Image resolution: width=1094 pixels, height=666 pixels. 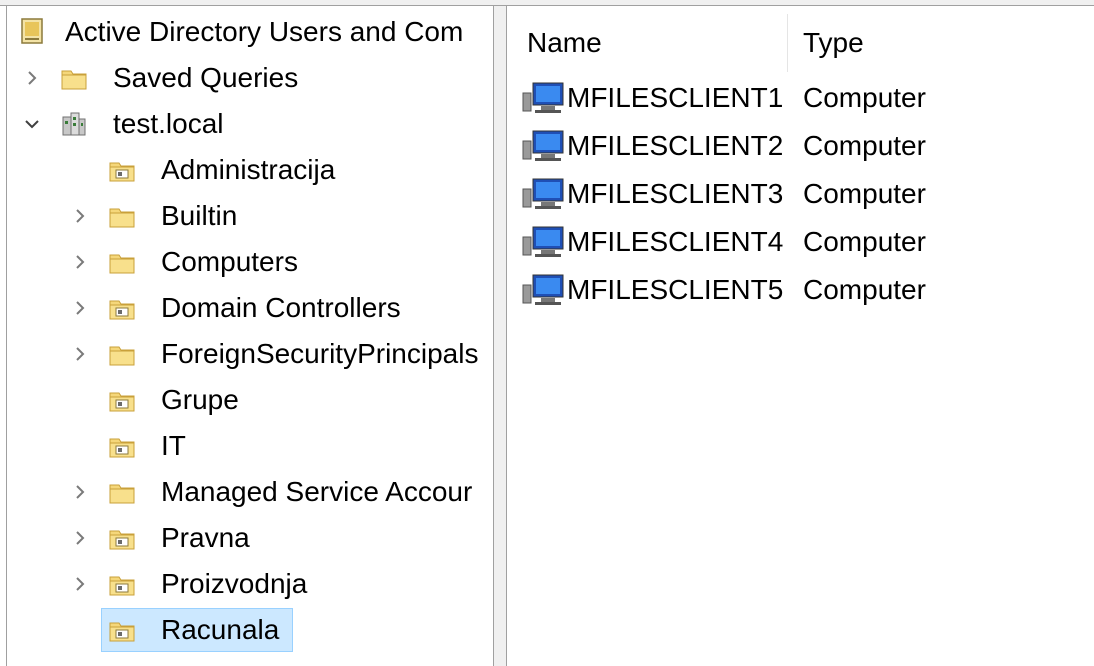 I want to click on computer-name: MFILESCLIENT5, so click(x=675, y=289).